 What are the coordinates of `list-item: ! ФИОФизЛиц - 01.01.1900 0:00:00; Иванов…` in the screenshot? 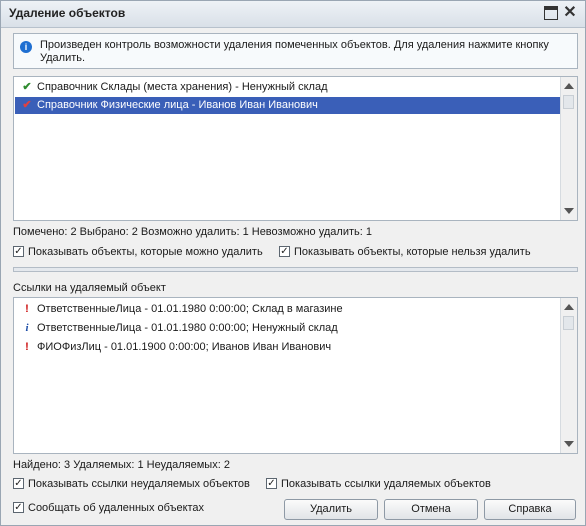 It's located at (287, 347).